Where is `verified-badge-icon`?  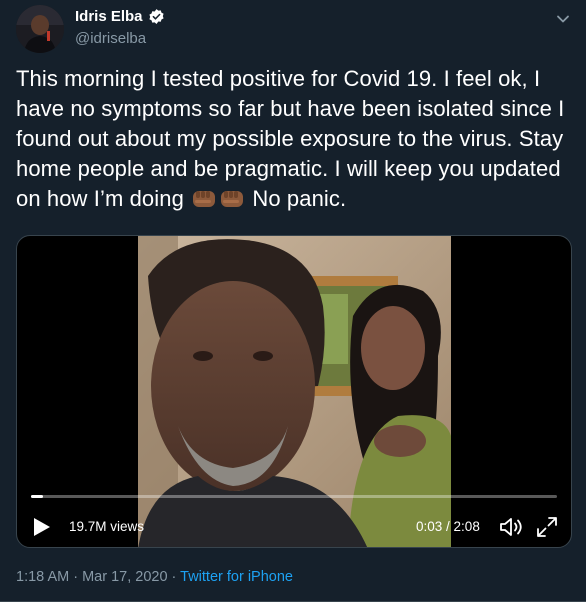
verified-badge-icon is located at coordinates (156, 16).